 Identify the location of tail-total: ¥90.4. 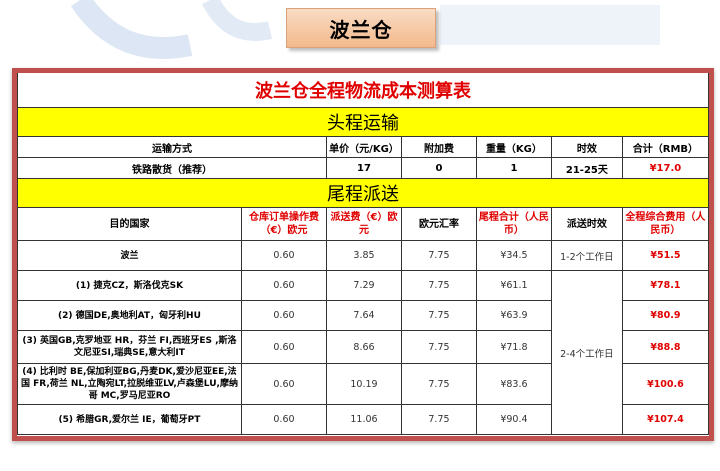
(513, 419).